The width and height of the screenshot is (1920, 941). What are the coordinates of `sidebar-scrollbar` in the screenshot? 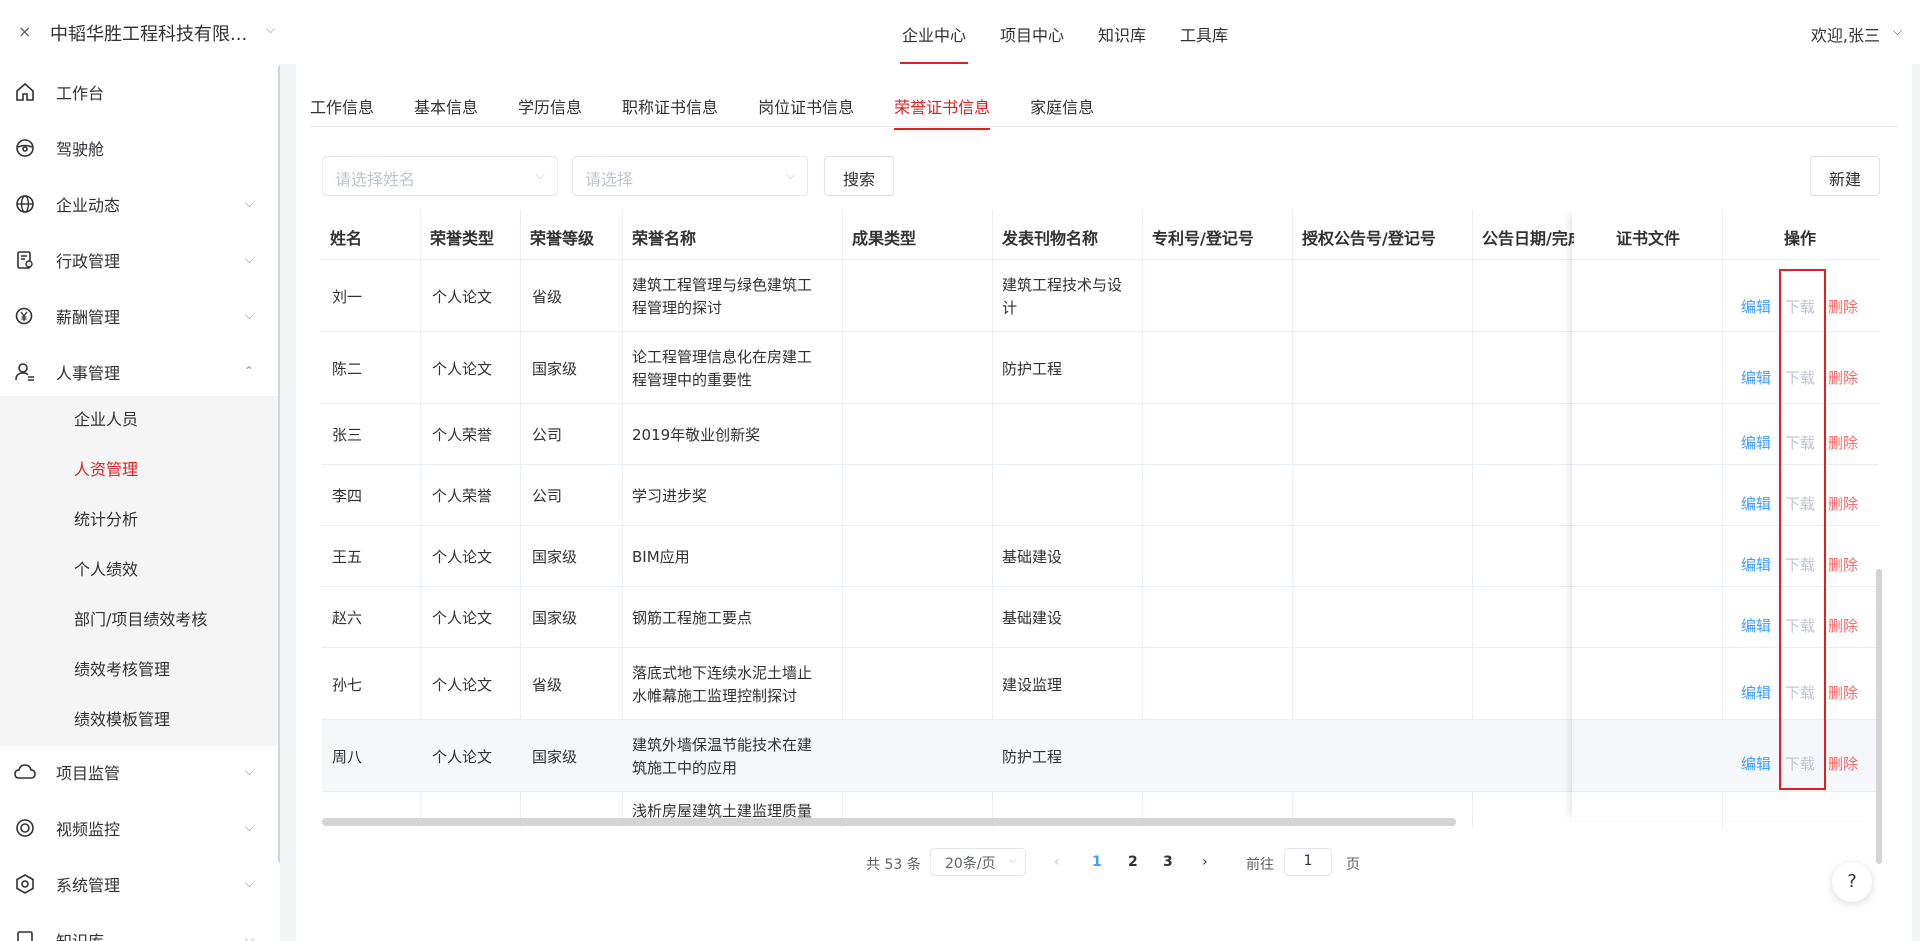 It's located at (279, 464).